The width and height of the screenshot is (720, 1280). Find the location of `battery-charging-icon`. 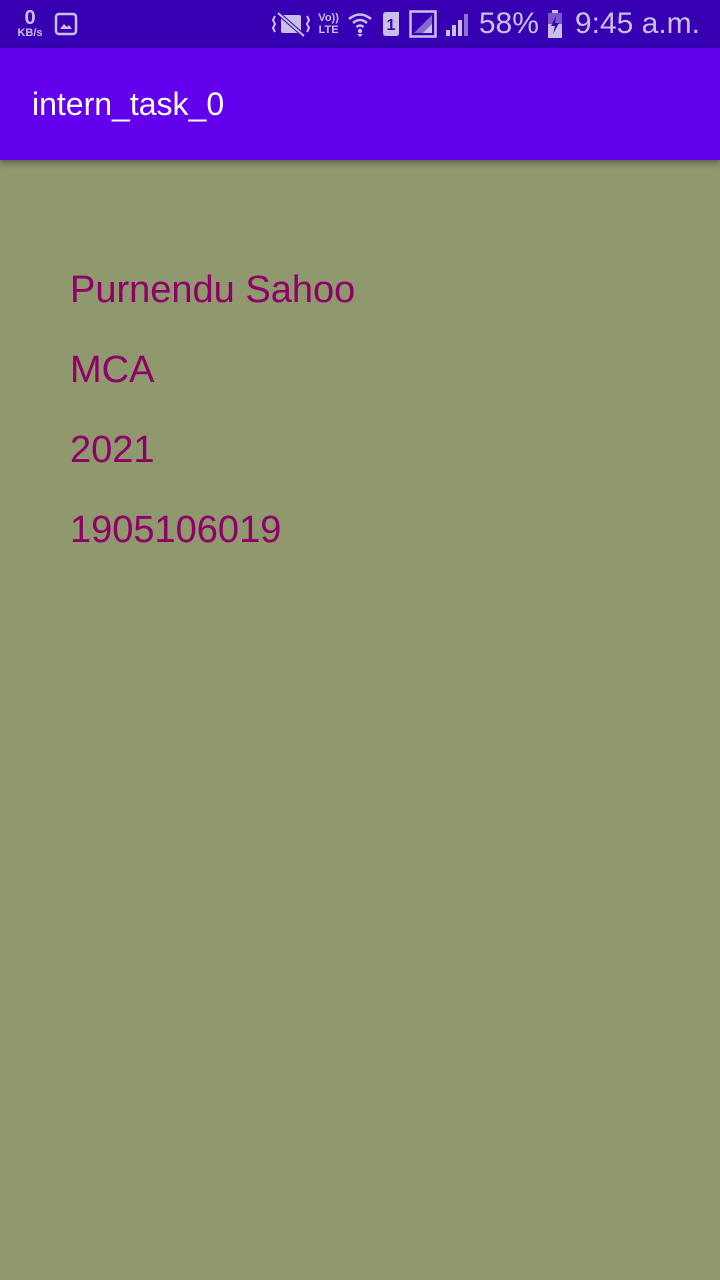

battery-charging-icon is located at coordinates (554, 24).